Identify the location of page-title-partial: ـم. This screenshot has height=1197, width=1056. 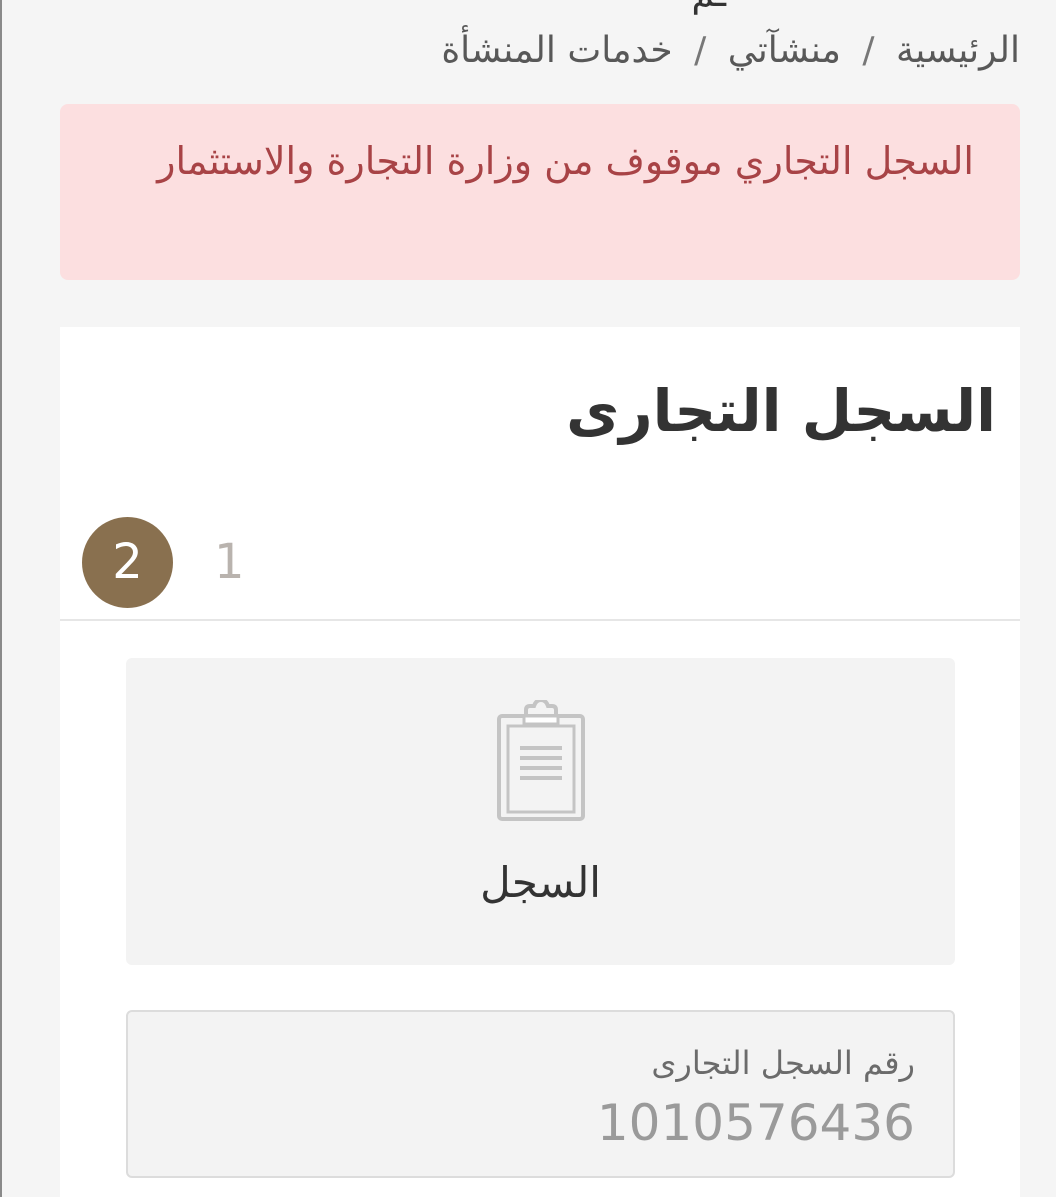
(708, 7).